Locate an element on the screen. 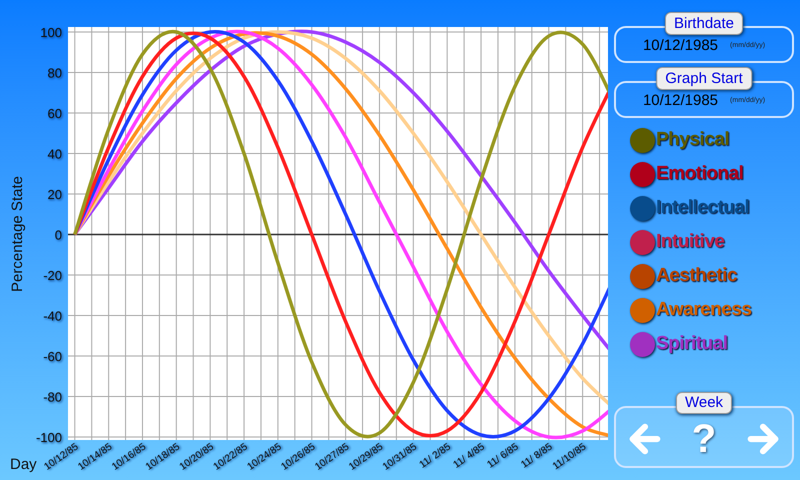 The width and height of the screenshot is (800, 480). x-axis-title: Day is located at coordinates (23, 464).